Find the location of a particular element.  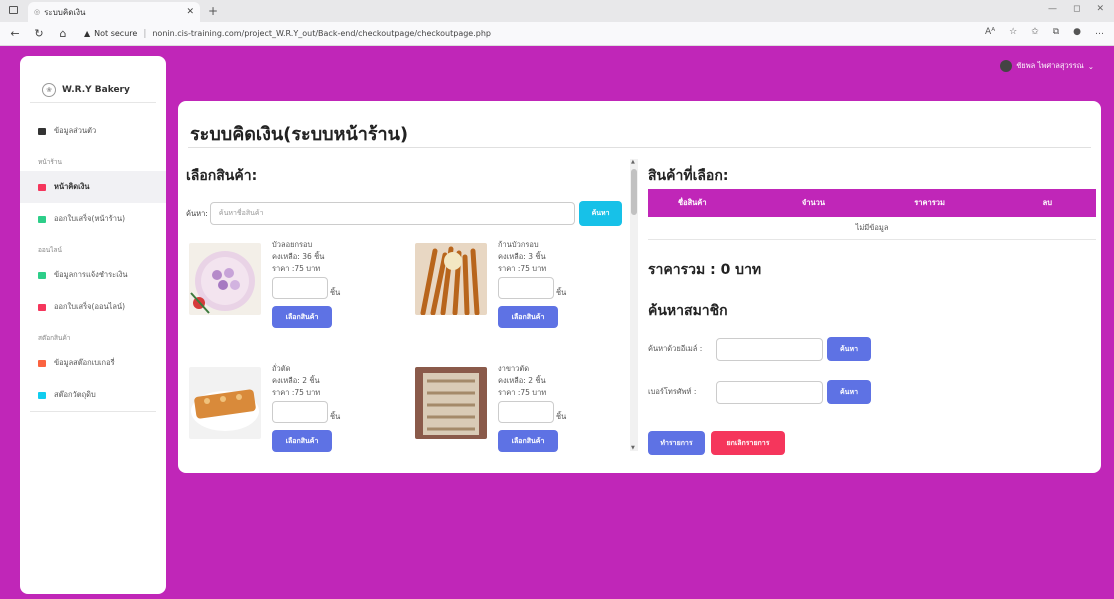

sidebar-item-receipt-online: ออกใบเสร็จ(ออนไลน์) is located at coordinates (93, 307).